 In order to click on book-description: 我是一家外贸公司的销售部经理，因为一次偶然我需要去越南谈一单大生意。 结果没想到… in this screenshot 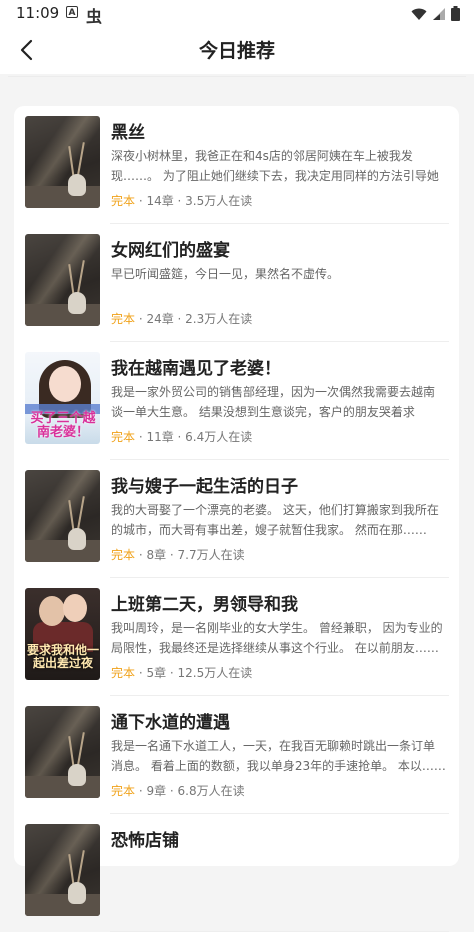, I will do `click(273, 402)`.